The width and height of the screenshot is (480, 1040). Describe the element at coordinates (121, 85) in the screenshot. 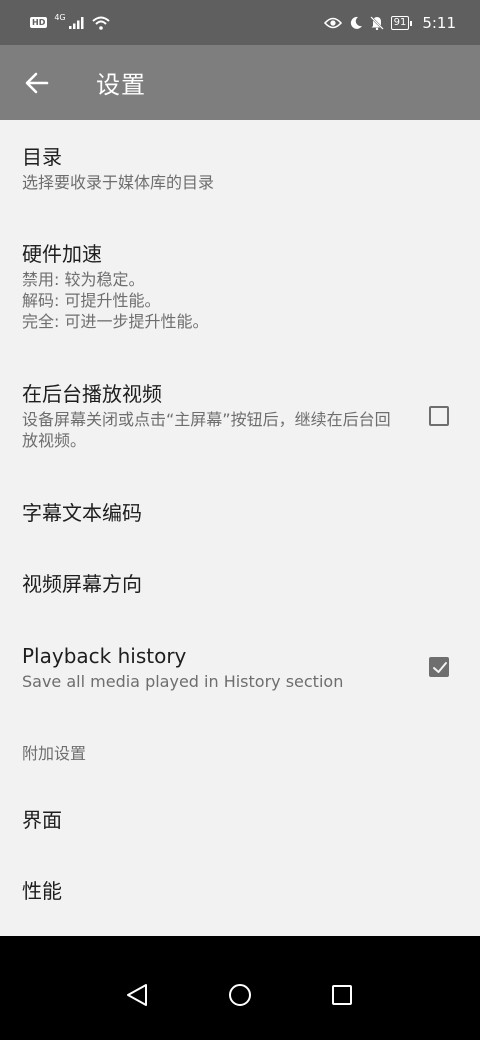

I see `page-title: 设置` at that location.